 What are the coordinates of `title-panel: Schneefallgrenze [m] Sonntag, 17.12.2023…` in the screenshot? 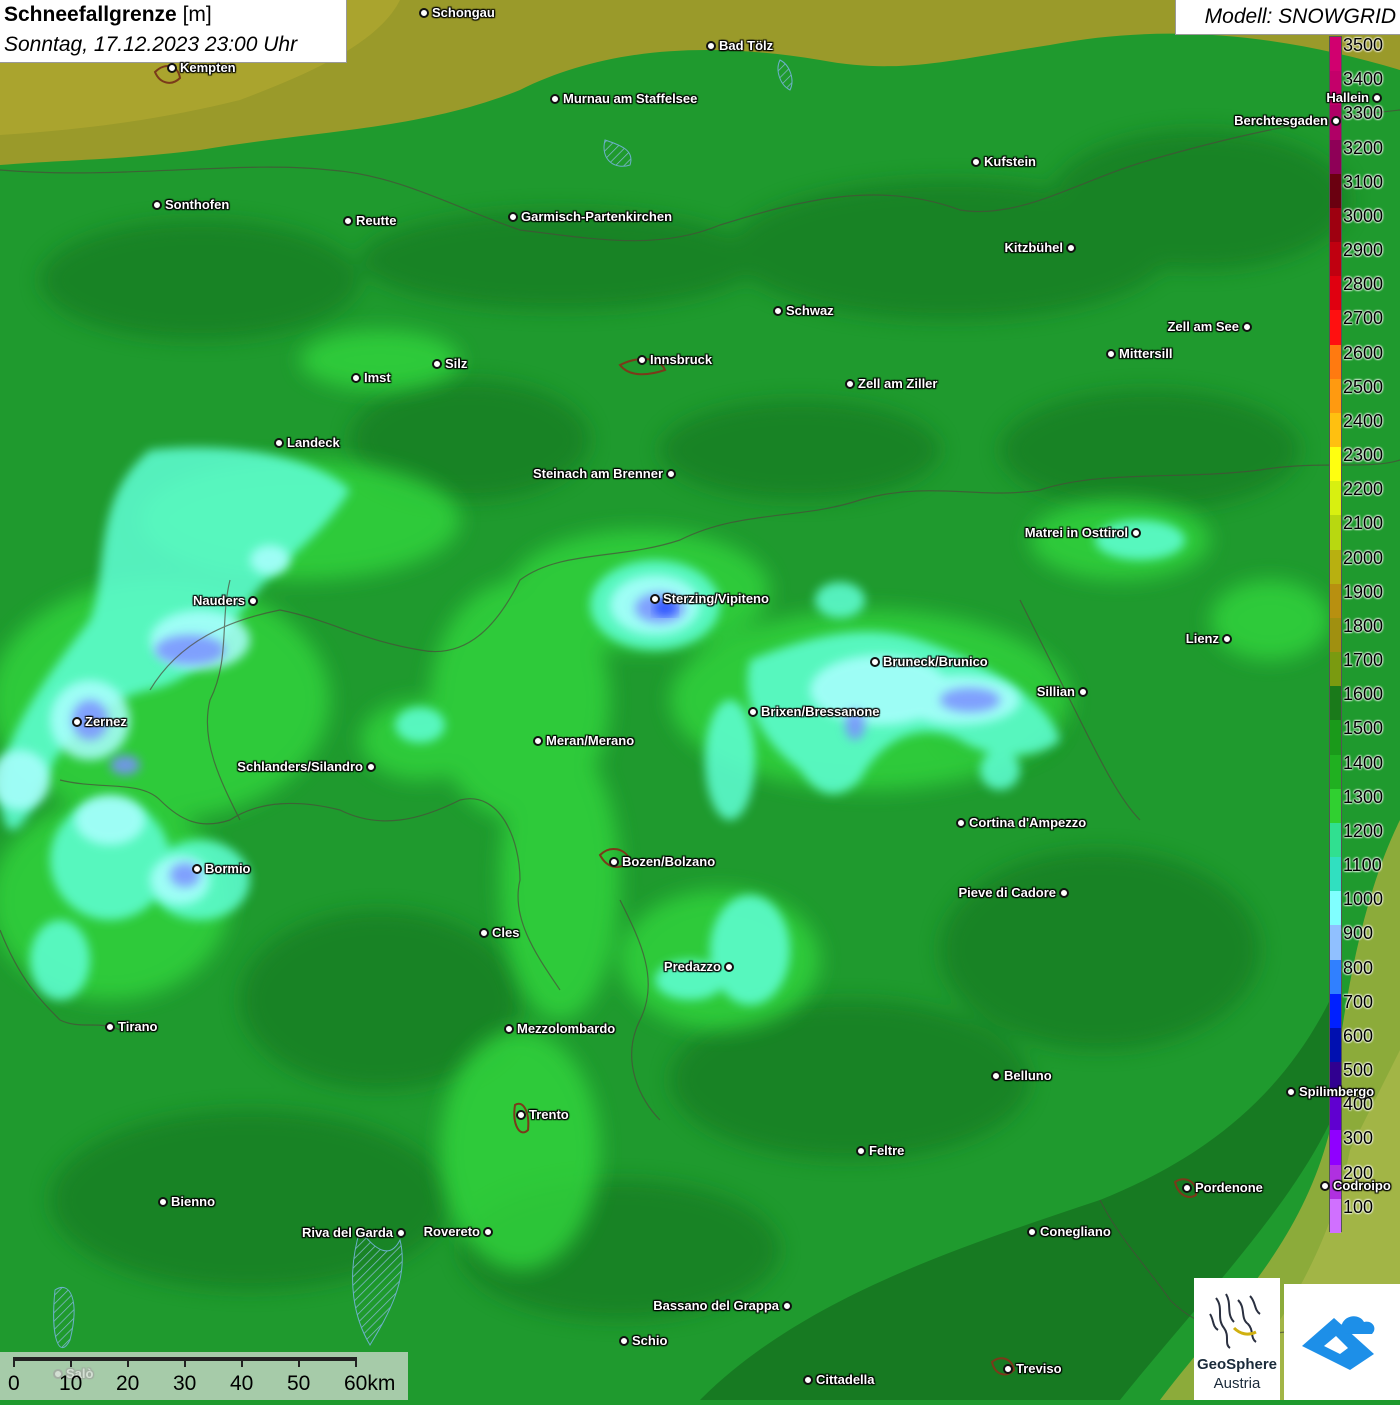 It's located at (173, 31).